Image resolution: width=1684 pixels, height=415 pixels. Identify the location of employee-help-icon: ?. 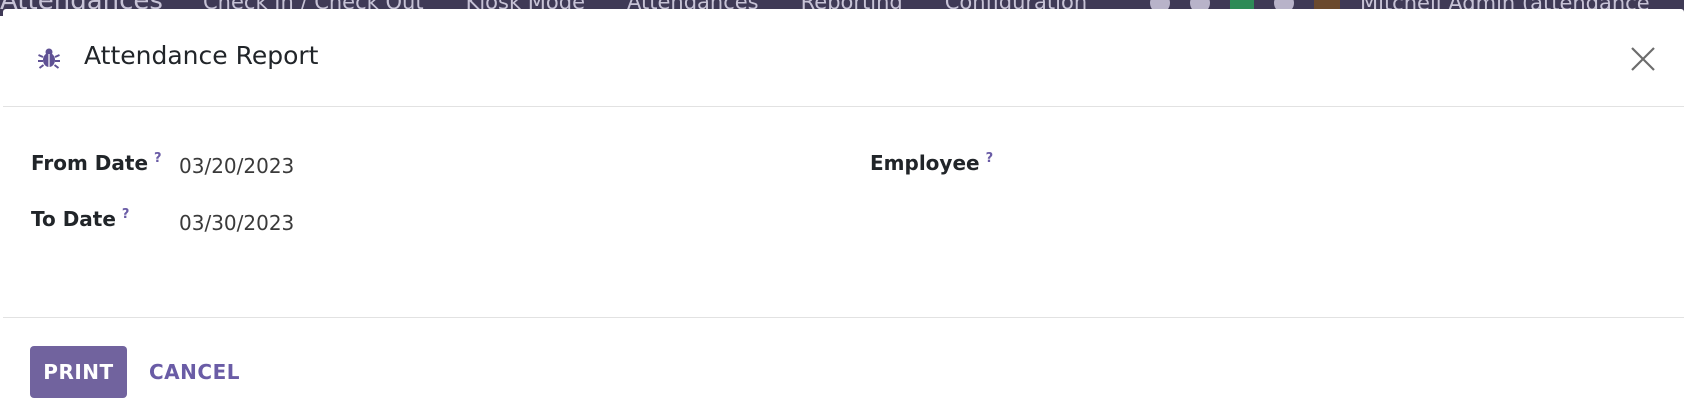
(990, 158).